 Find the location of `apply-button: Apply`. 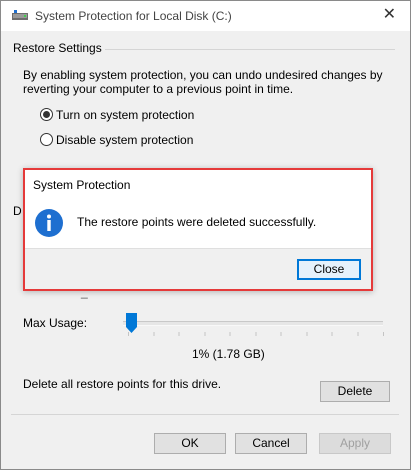

apply-button: Apply is located at coordinates (355, 443).